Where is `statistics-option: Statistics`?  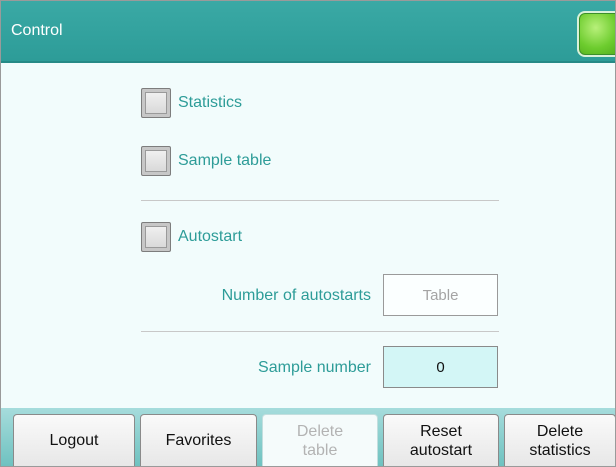 statistics-option: Statistics is located at coordinates (191, 103).